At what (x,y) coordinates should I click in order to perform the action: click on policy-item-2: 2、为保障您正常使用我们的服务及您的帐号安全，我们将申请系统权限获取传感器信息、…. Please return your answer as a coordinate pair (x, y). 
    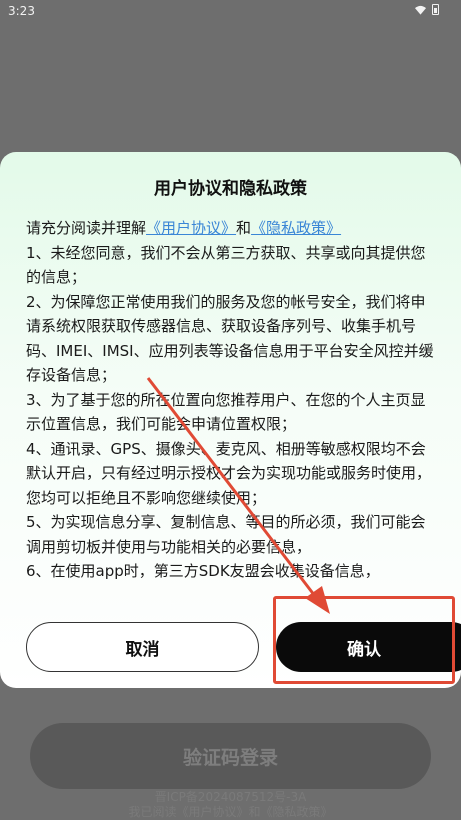
    Looking at the image, I should click on (230, 338).